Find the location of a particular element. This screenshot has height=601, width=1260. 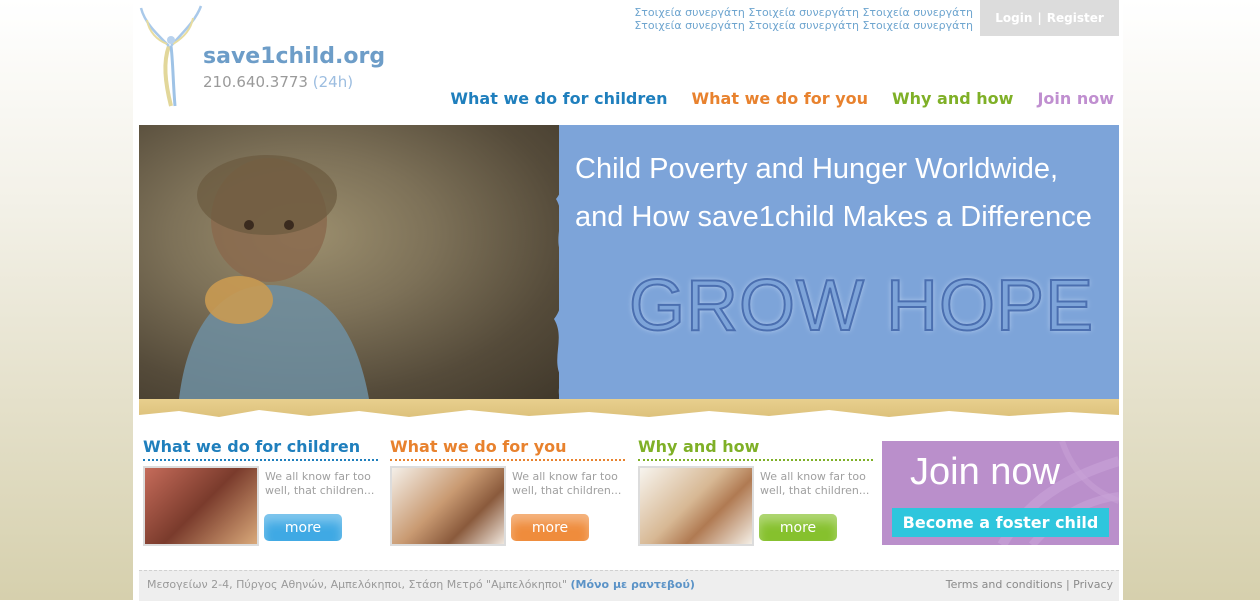

join-now-title: Join now is located at coordinates (985, 472).